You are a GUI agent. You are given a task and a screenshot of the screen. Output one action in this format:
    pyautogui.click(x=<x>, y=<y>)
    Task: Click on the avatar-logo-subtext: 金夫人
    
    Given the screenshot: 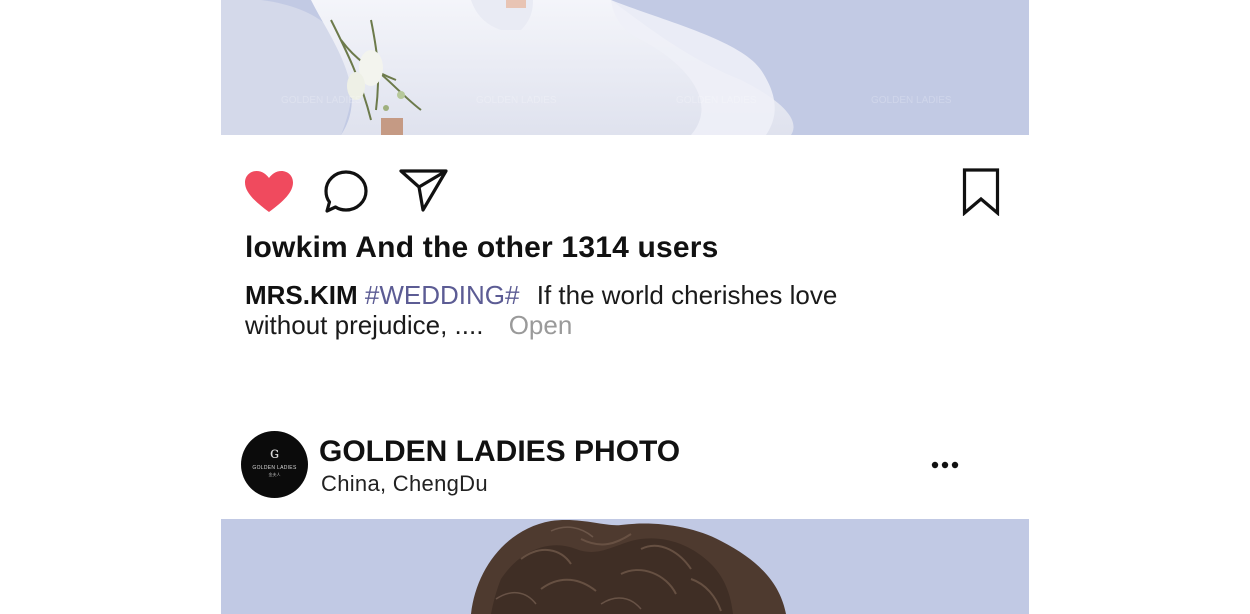 What is the action you would take?
    pyautogui.click(x=274, y=474)
    